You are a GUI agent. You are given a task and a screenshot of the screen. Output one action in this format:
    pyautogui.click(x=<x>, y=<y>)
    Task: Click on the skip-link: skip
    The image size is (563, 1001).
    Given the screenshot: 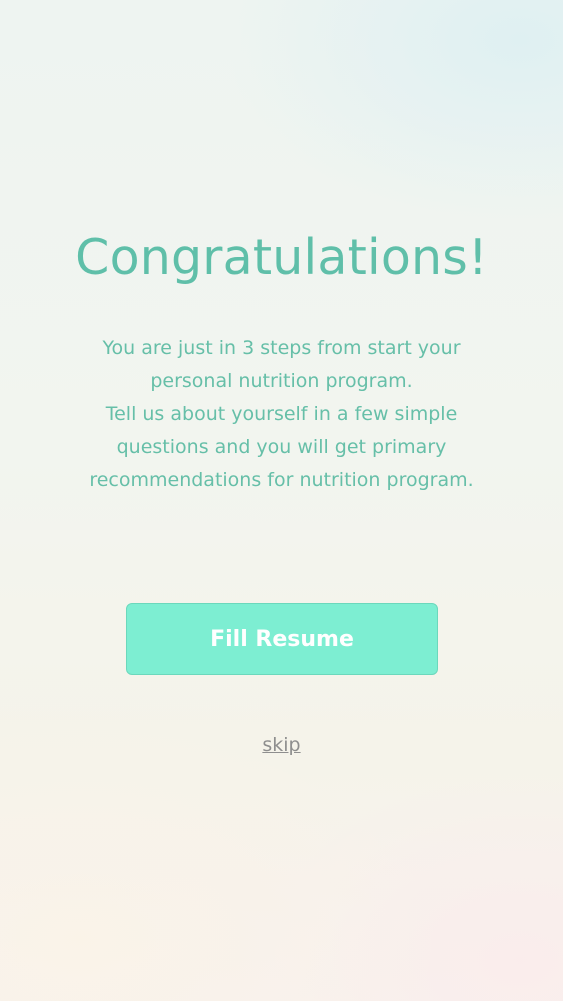 What is the action you would take?
    pyautogui.click(x=281, y=745)
    